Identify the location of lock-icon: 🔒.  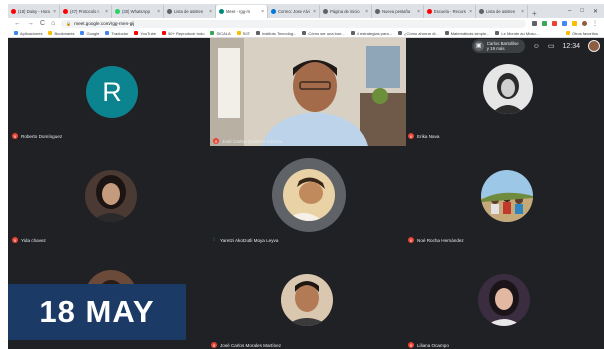
(69, 23).